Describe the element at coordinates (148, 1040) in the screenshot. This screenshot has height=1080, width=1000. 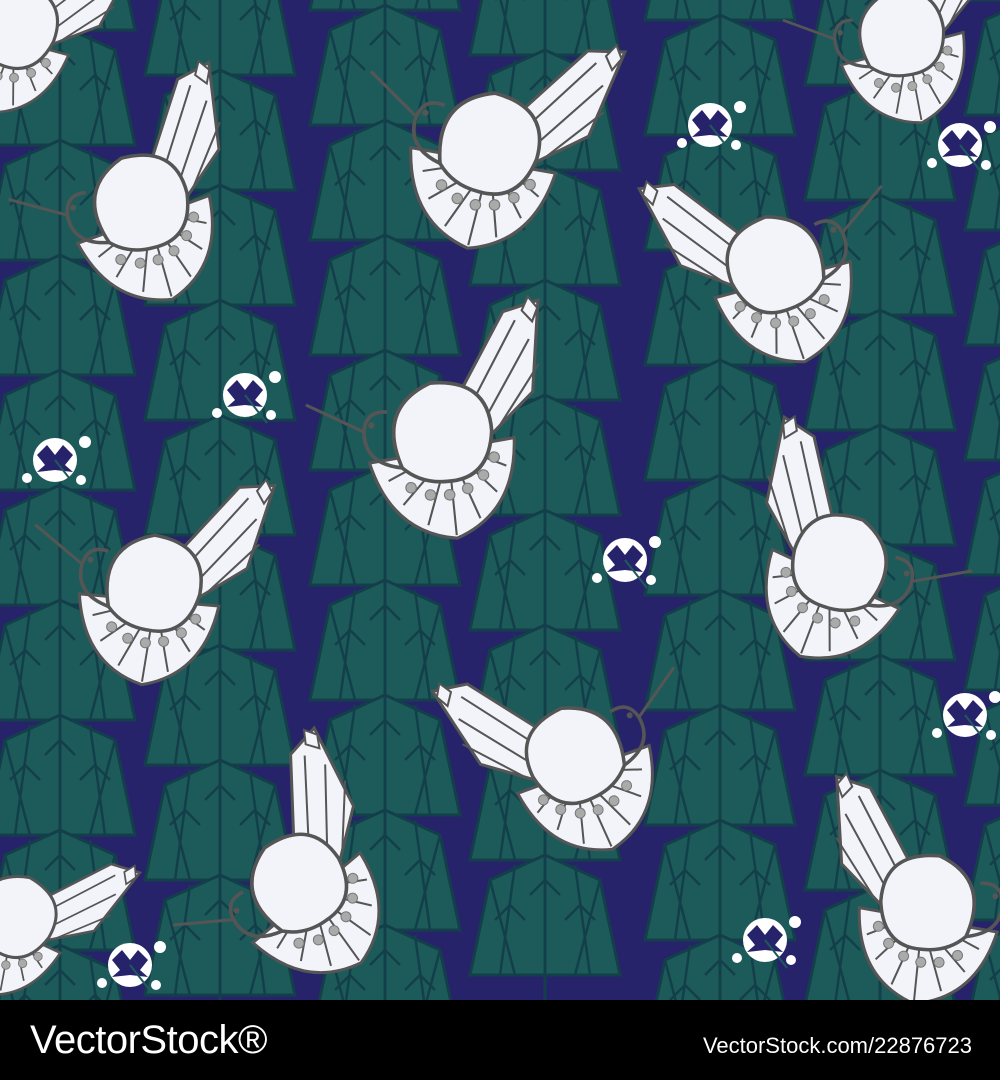
I see `brand-logo: VectorStock®` at that location.